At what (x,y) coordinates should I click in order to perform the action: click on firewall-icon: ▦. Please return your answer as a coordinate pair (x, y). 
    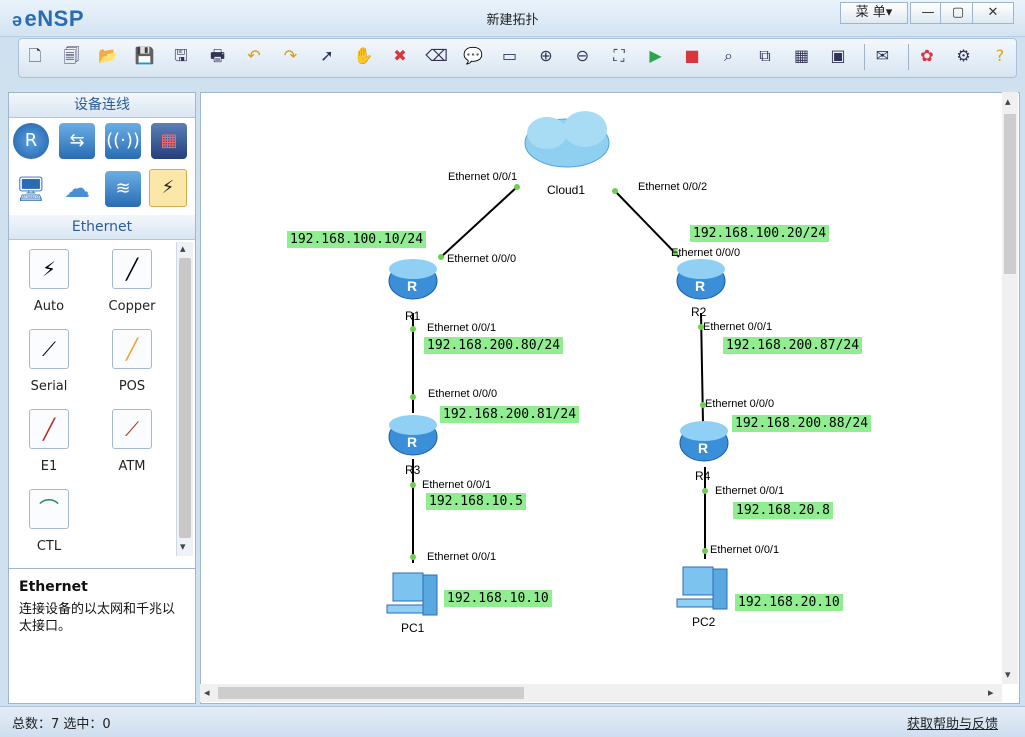
    Looking at the image, I should click on (169, 141).